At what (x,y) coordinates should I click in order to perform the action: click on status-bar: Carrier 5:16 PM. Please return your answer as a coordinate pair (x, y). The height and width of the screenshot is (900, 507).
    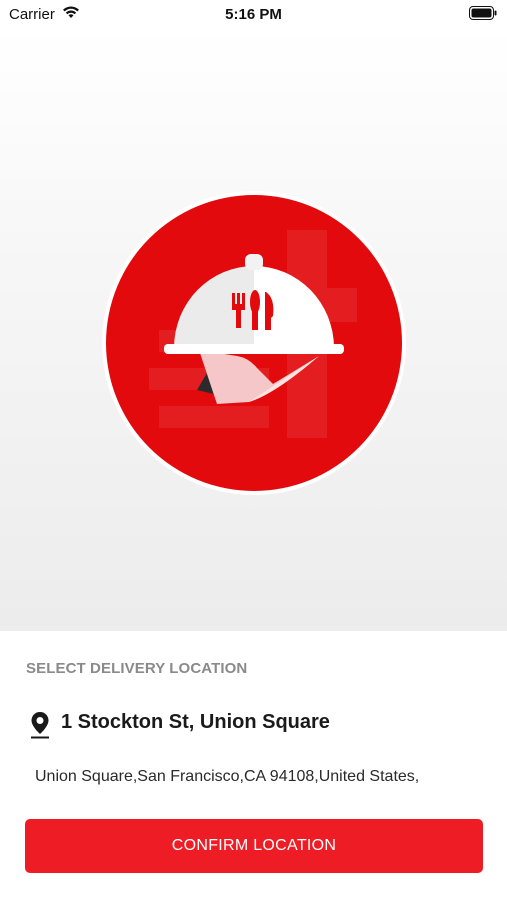
    Looking at the image, I should click on (253, 14).